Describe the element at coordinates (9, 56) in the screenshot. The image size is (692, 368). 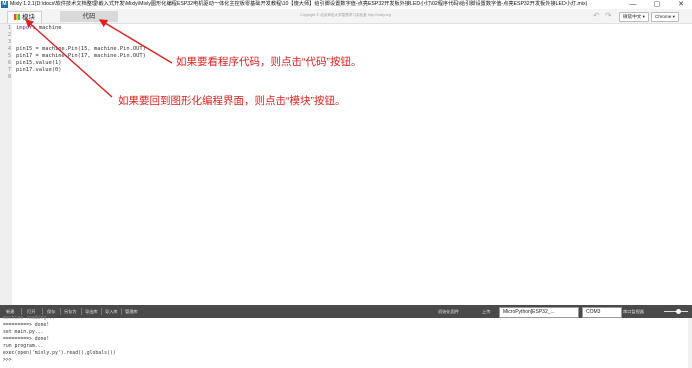
I see `line-number: 5` at that location.